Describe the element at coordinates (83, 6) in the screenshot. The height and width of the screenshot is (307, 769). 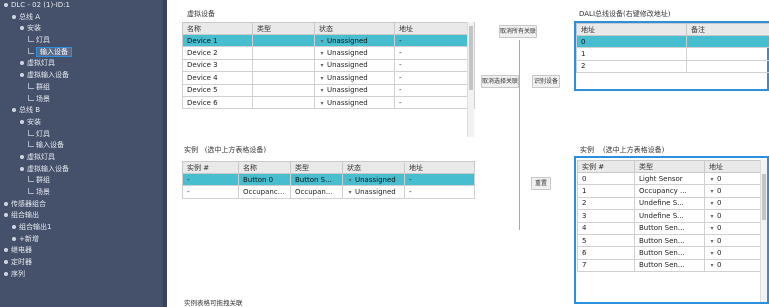
I see `tree-item: DLC - 02 (1)-ID:1` at that location.